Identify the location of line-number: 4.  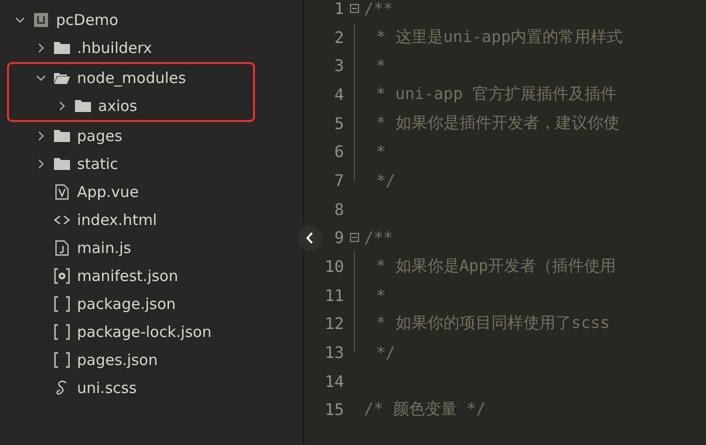
(338, 94).